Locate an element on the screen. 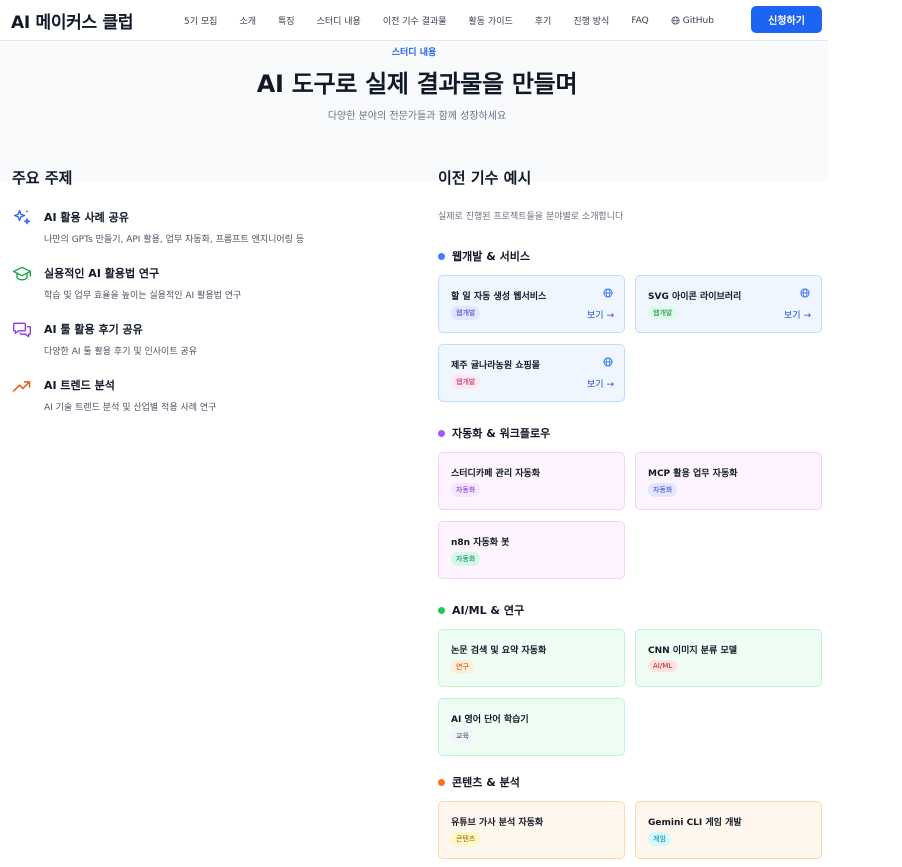 This screenshot has width=902, height=867. nav-item-faq: FAQ is located at coordinates (639, 21).